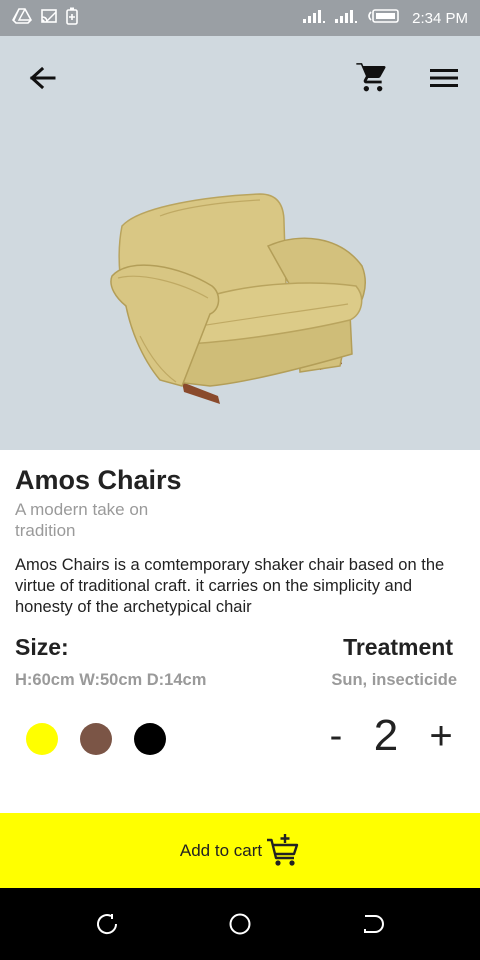 The image size is (480, 960). Describe the element at coordinates (221, 850) in the screenshot. I see `add-to-cart-label: Add to cart` at that location.